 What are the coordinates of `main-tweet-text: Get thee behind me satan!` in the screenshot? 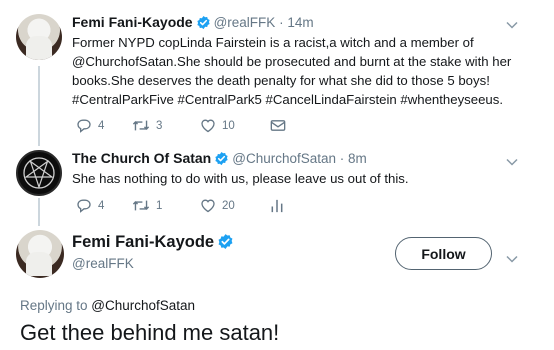 It's located at (150, 332).